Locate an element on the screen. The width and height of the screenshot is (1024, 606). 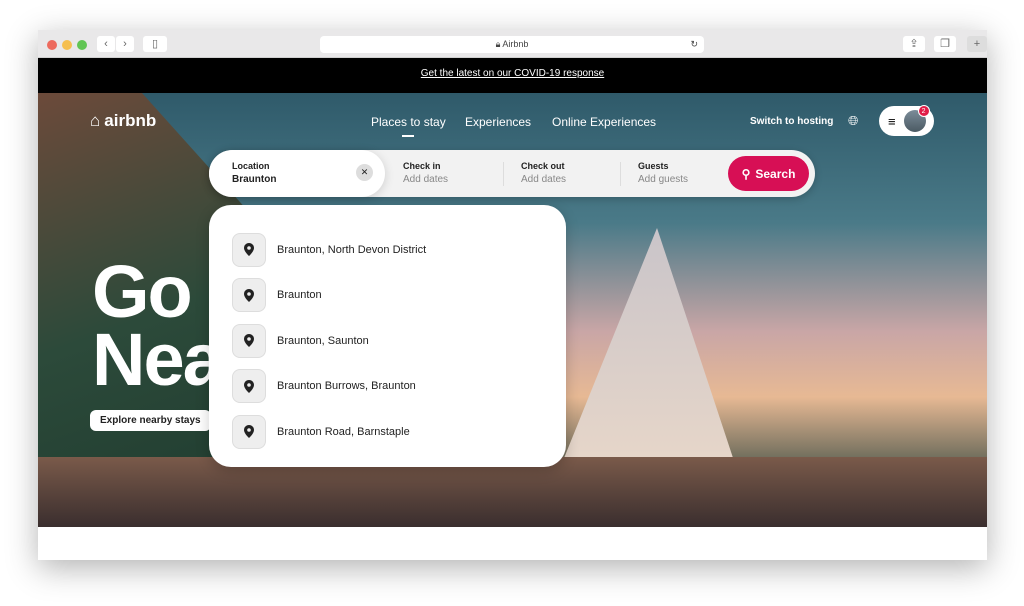
covid-link: Get the latest on our COVID-19 response is located at coordinates (512, 73).